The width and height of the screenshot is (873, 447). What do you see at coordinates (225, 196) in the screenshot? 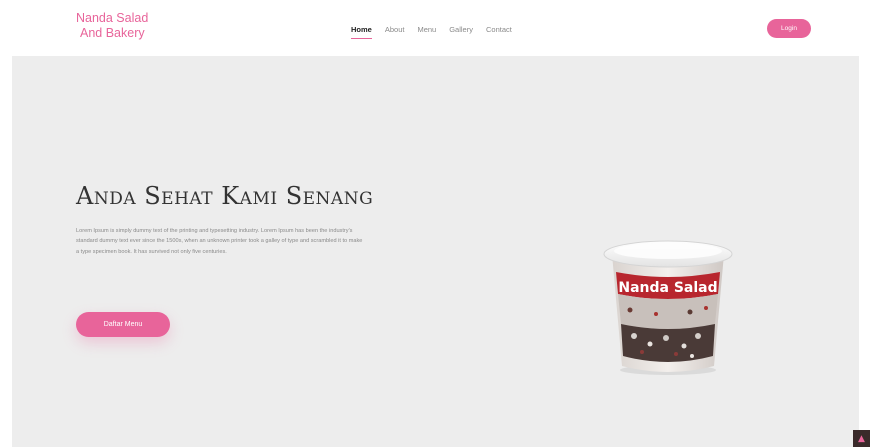
I see `hero-headline: Anda Sehat Kami Senang` at bounding box center [225, 196].